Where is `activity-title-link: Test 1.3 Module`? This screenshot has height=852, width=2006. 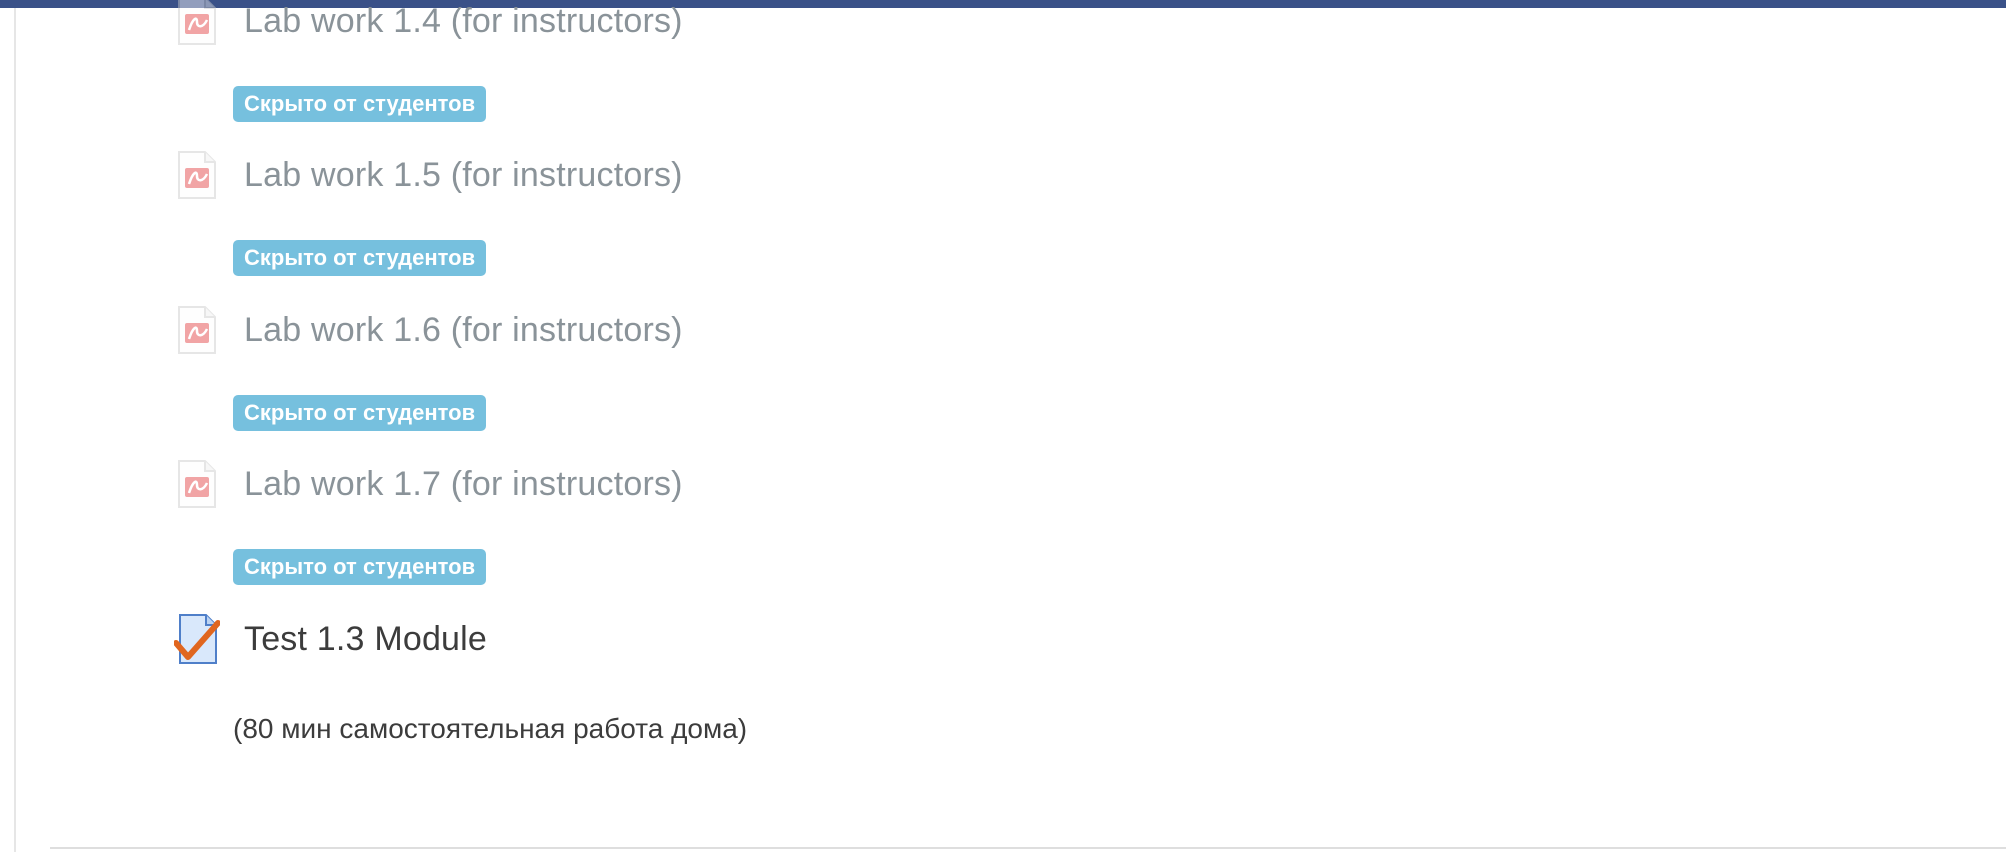
activity-title-link: Test 1.3 Module is located at coordinates (365, 639).